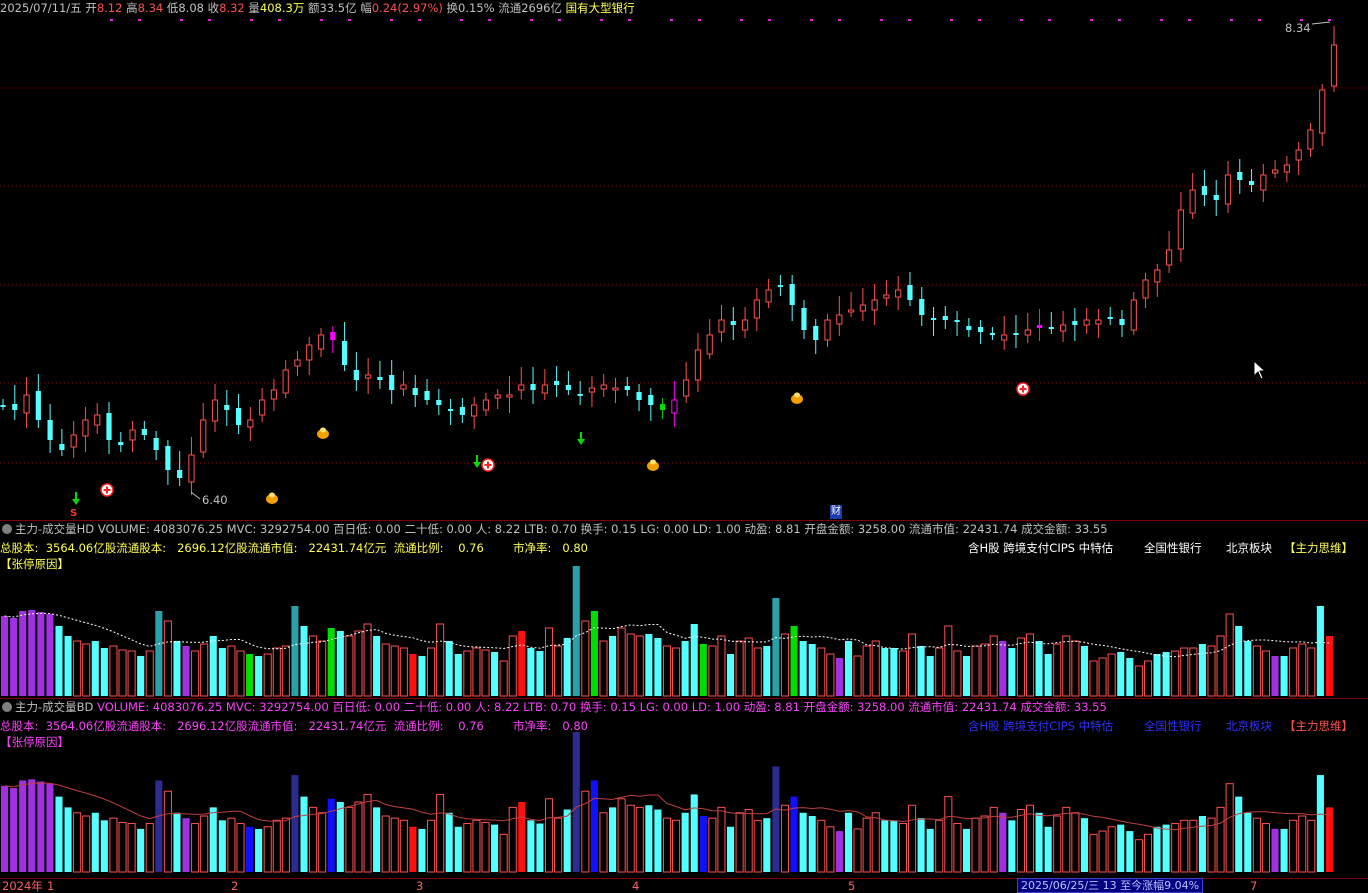  I want to click on panel2-tag-main: 【主力思维】, so click(1318, 726).